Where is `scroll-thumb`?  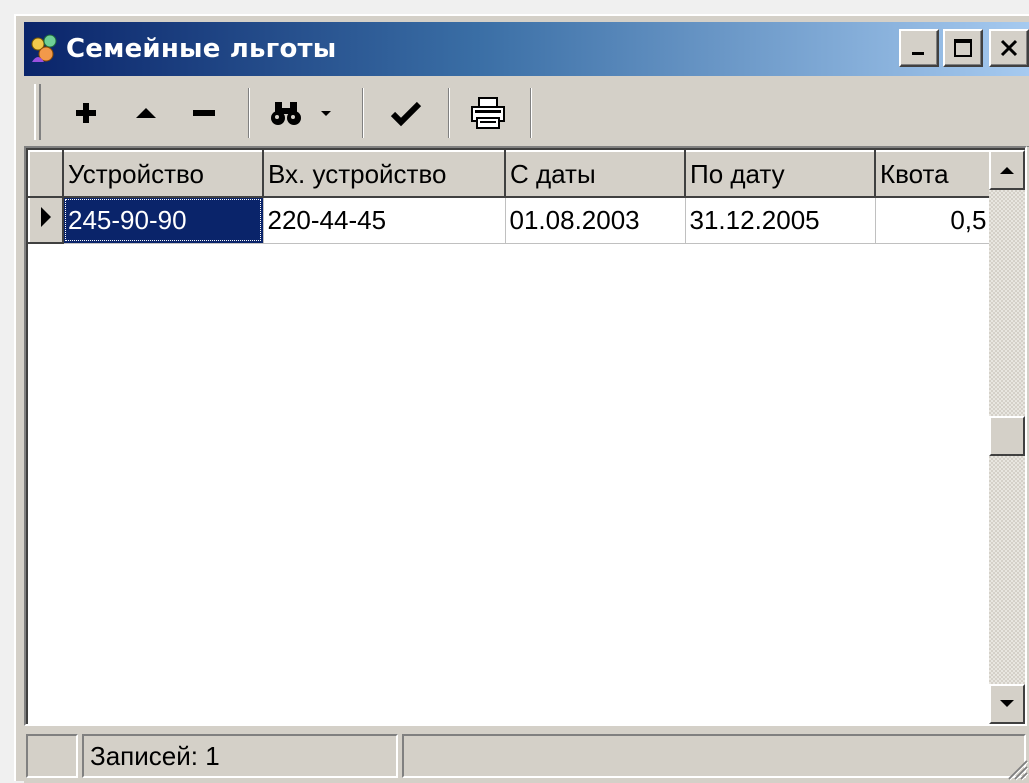 scroll-thumb is located at coordinates (1007, 436).